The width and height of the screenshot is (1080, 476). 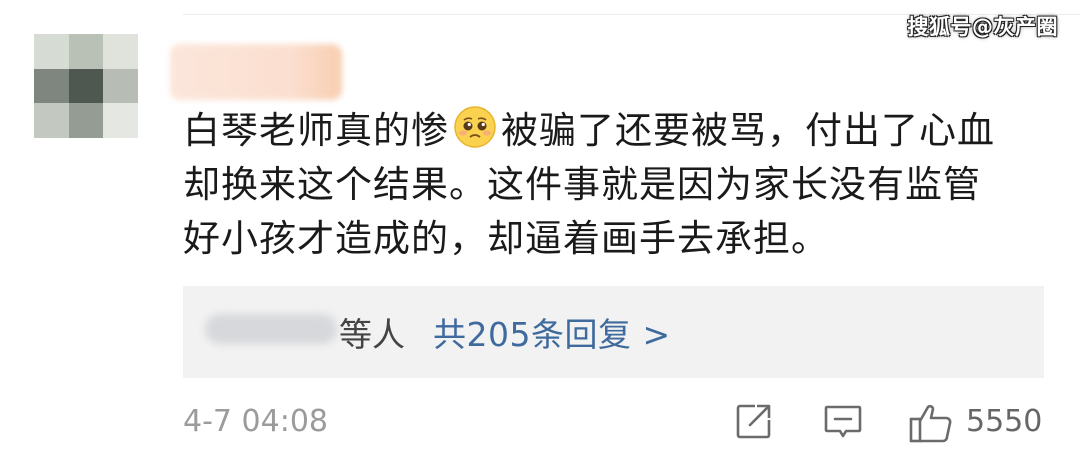 I want to click on reply-names-suffix: 等人, so click(x=372, y=334).